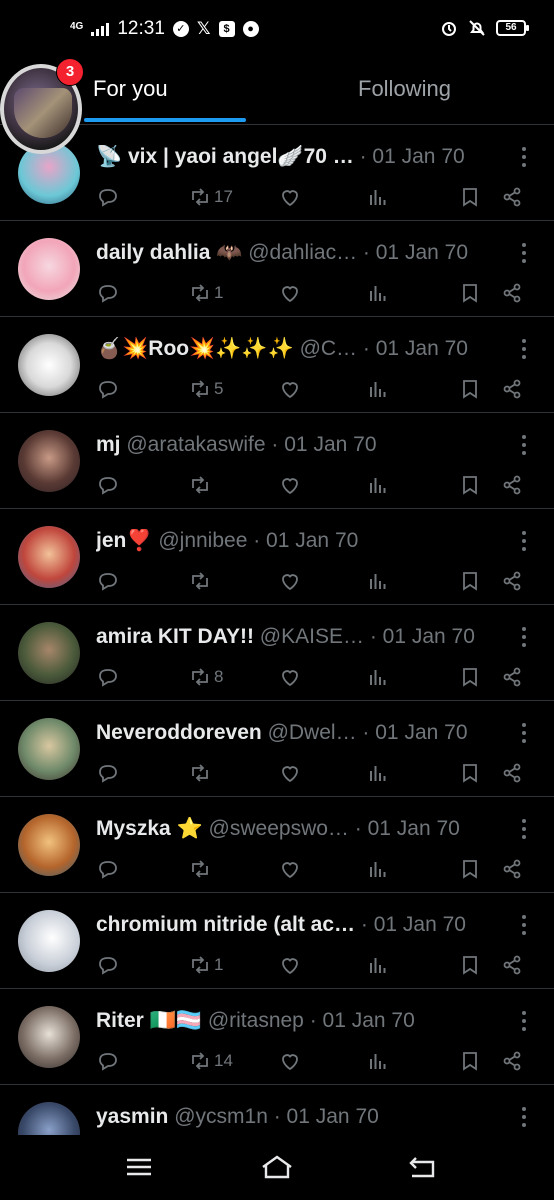 The image size is (554, 1200). Describe the element at coordinates (277, 845) in the screenshot. I see `post-item: Myszka ⭐ @sweepswo… · 01 Jan 70` at that location.